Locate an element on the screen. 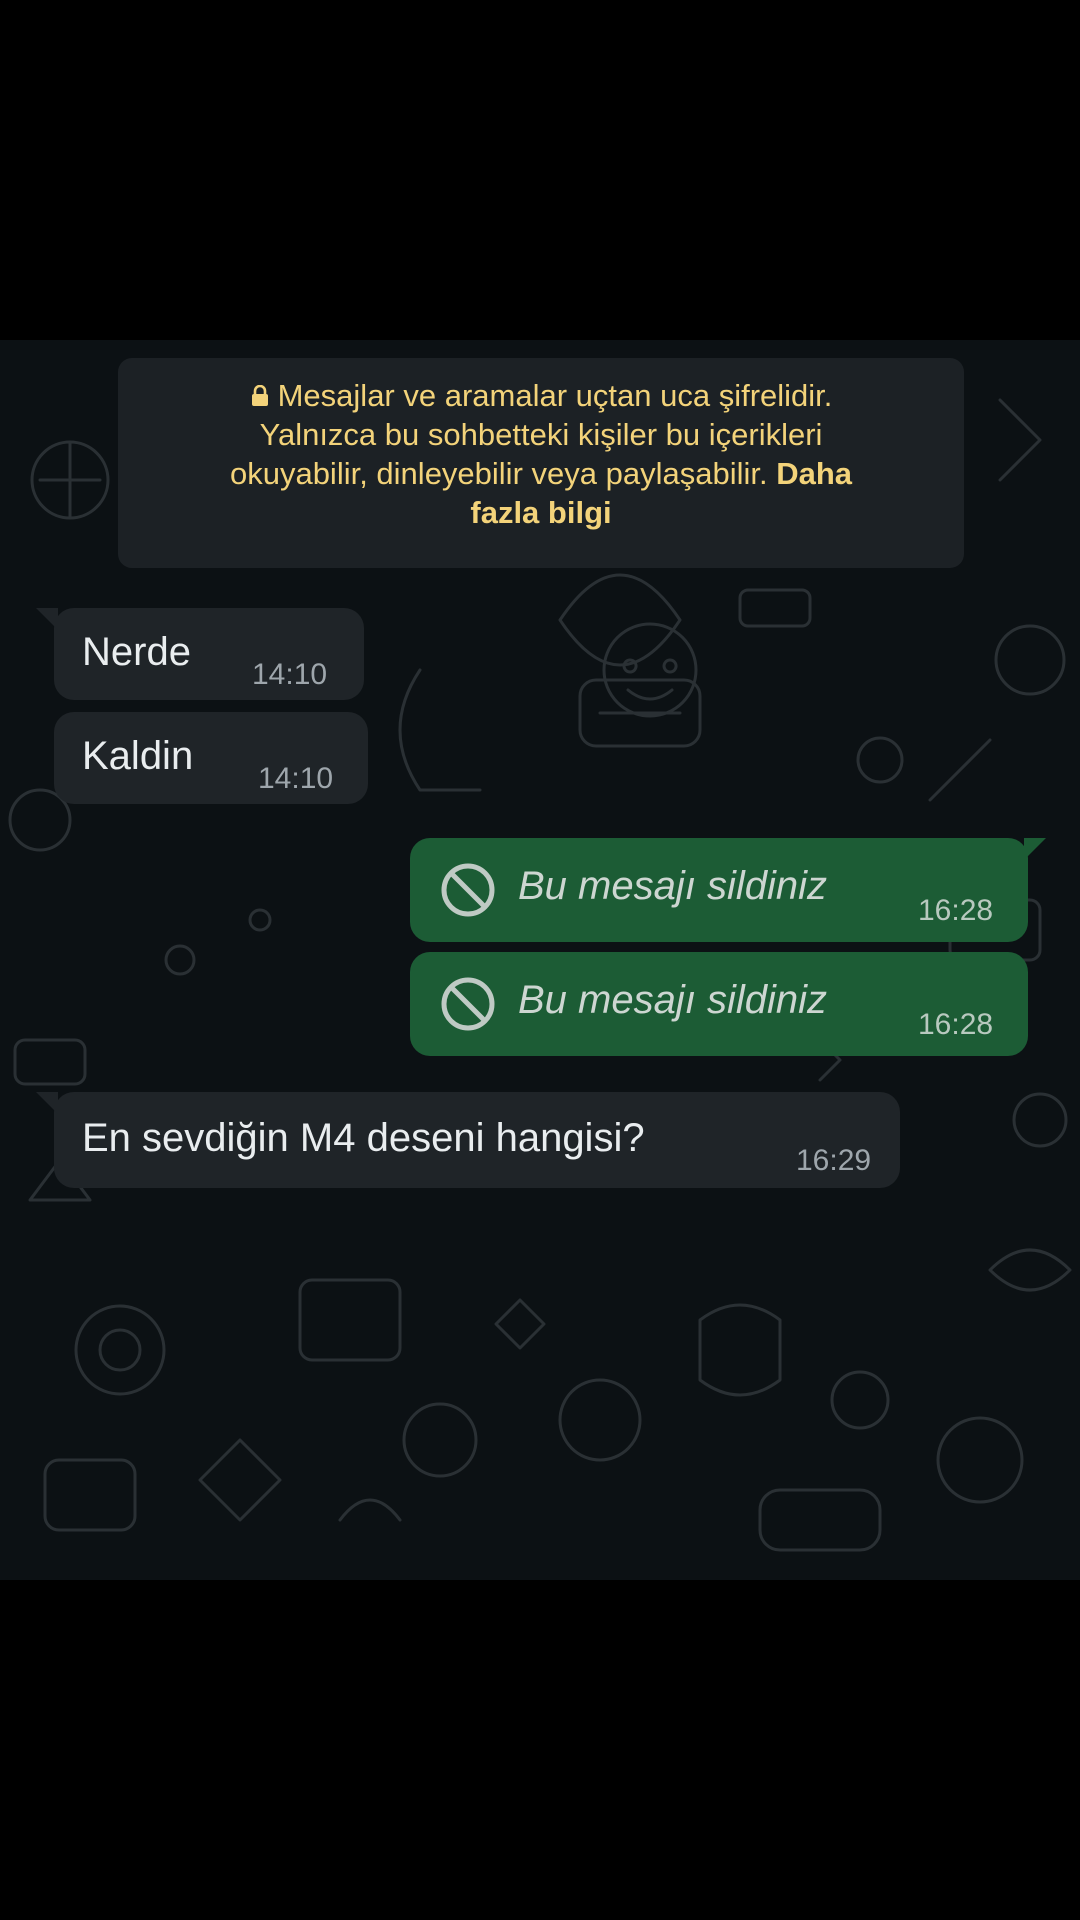  learn-more-link-continued: fazla bilgi is located at coordinates (541, 512).